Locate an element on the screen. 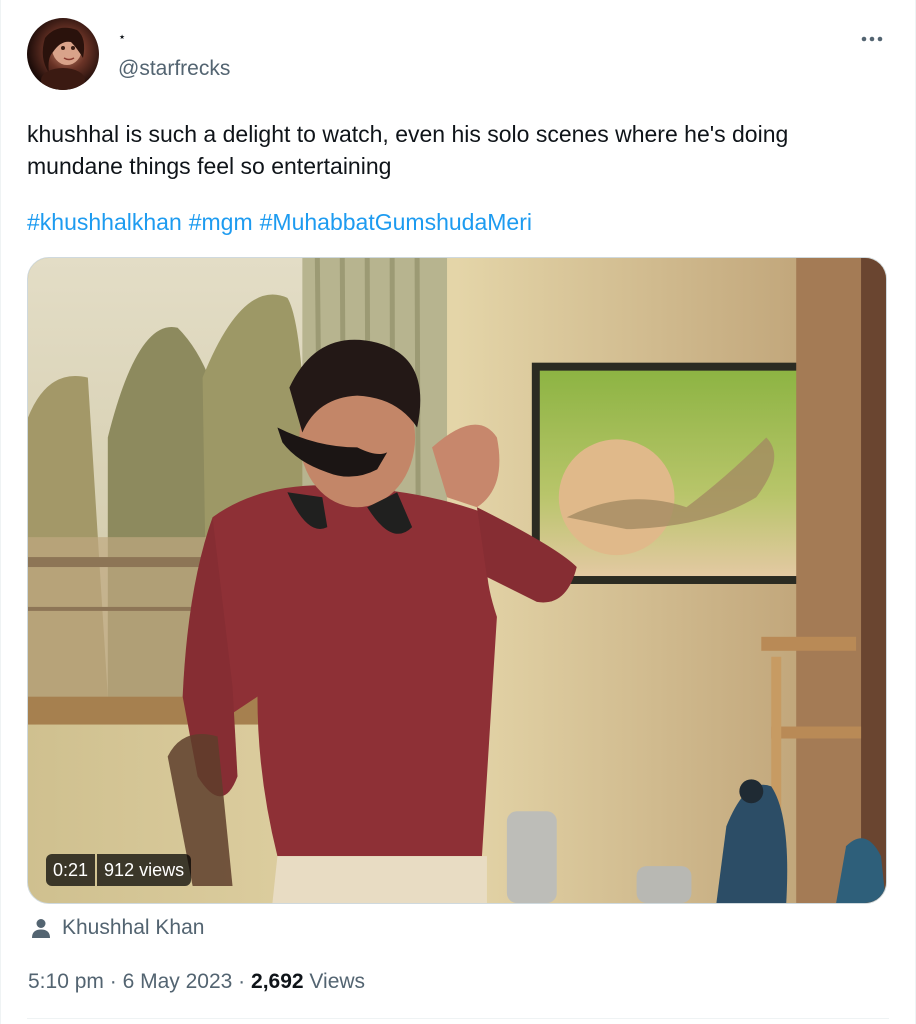 This screenshot has width=916, height=1024. hashtag-list: #khushhalkhan #mgm #MuhabbatGumshudaMeri is located at coordinates (283, 222).